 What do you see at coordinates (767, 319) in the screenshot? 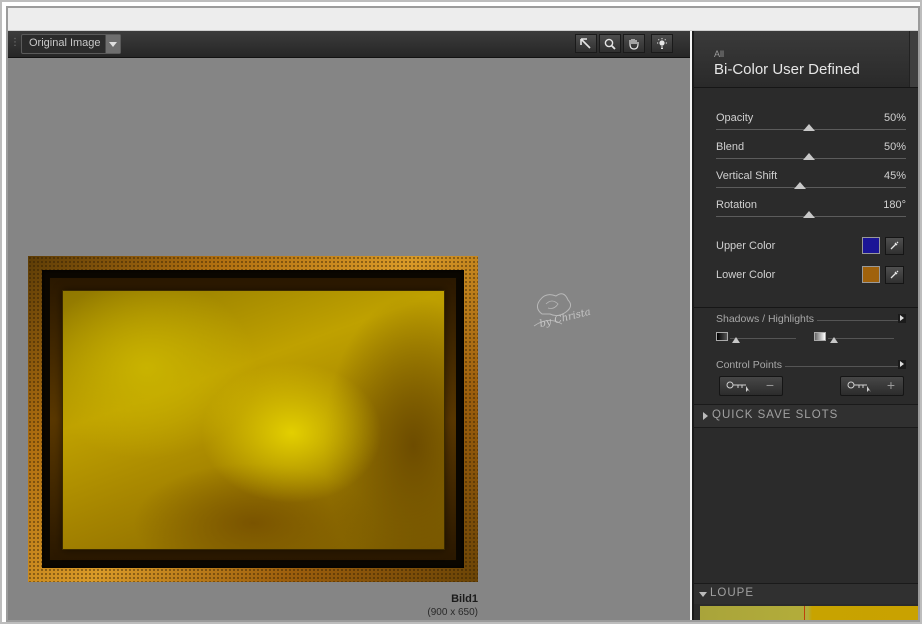
I see `section-label: Shadows / Highlights` at bounding box center [767, 319].